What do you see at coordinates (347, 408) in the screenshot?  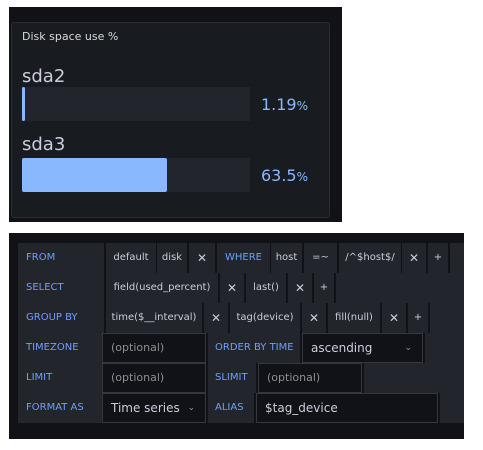 I see `alias-input: $tag_device` at bounding box center [347, 408].